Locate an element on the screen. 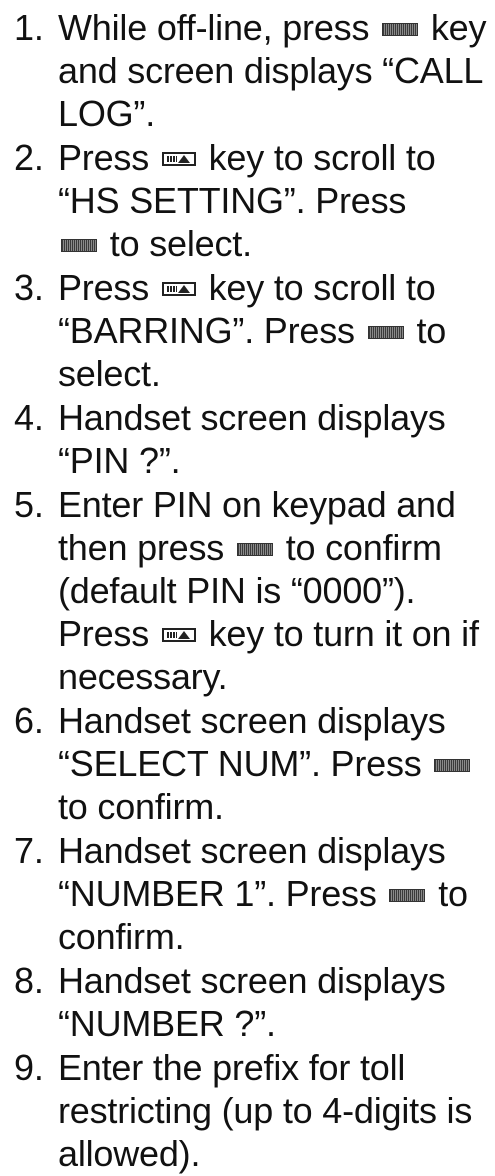 Image resolution: width=495 pixels, height=1176 pixels. step-number: 8. is located at coordinates (29, 980).